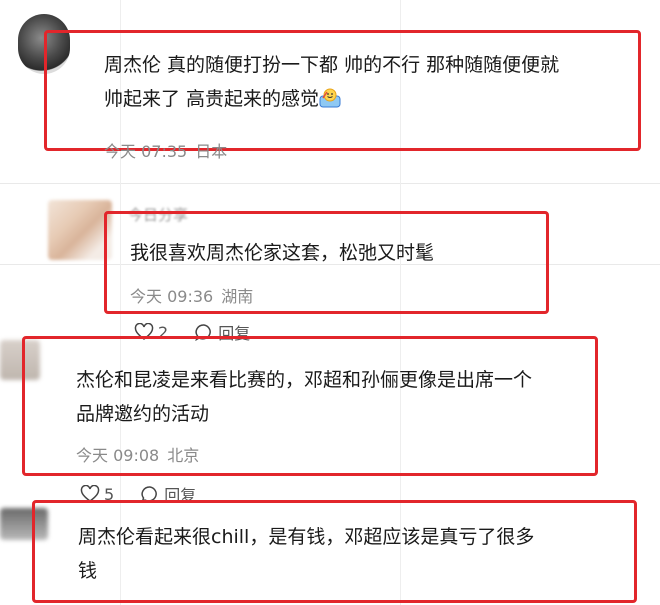  What do you see at coordinates (118, 455) in the screenshot?
I see `timestamp: 今天 09:08` at bounding box center [118, 455].